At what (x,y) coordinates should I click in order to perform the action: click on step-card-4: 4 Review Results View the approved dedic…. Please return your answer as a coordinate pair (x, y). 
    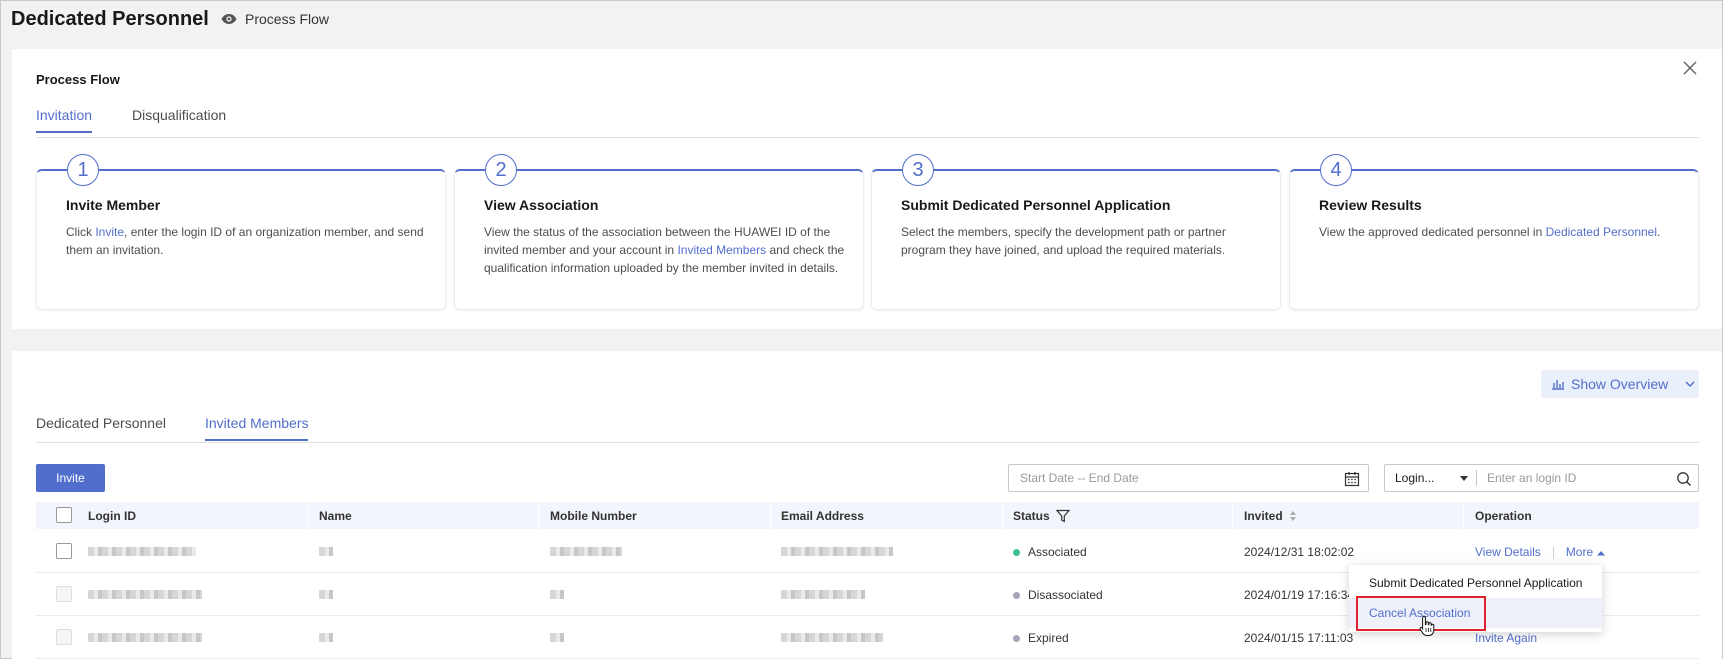
    Looking at the image, I should click on (1494, 232).